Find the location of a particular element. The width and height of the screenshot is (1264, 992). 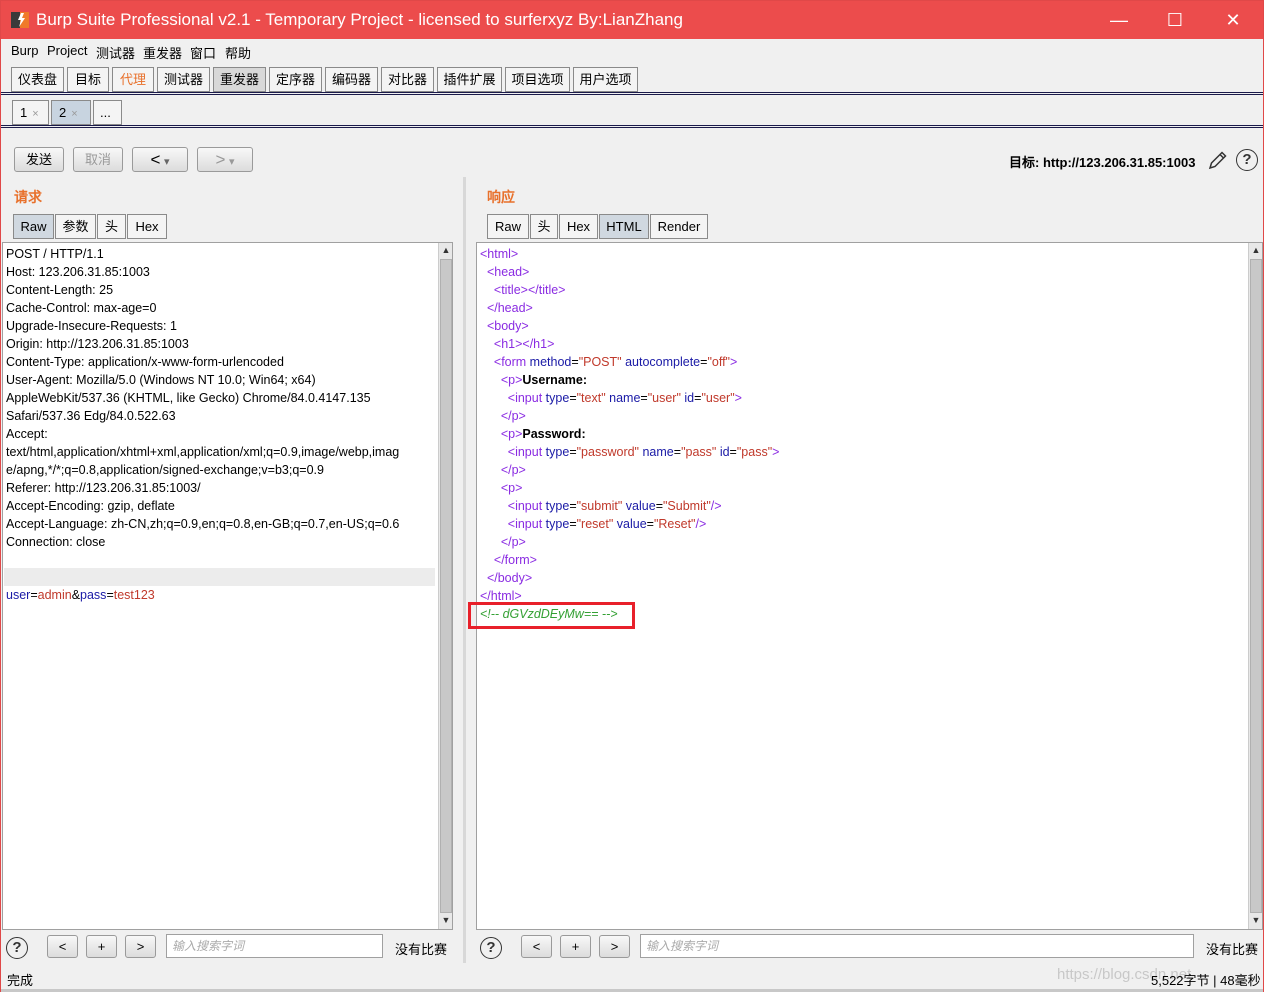

menu-help: 帮助 is located at coordinates (238, 52).